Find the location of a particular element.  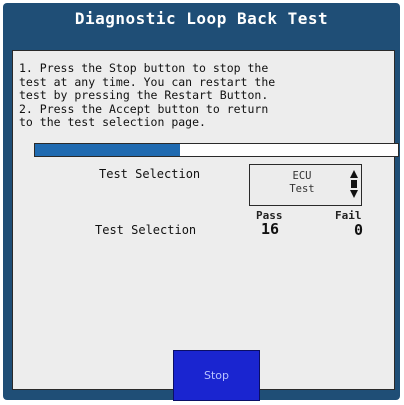

test-selection-value: ECU Test is located at coordinates (302, 183).